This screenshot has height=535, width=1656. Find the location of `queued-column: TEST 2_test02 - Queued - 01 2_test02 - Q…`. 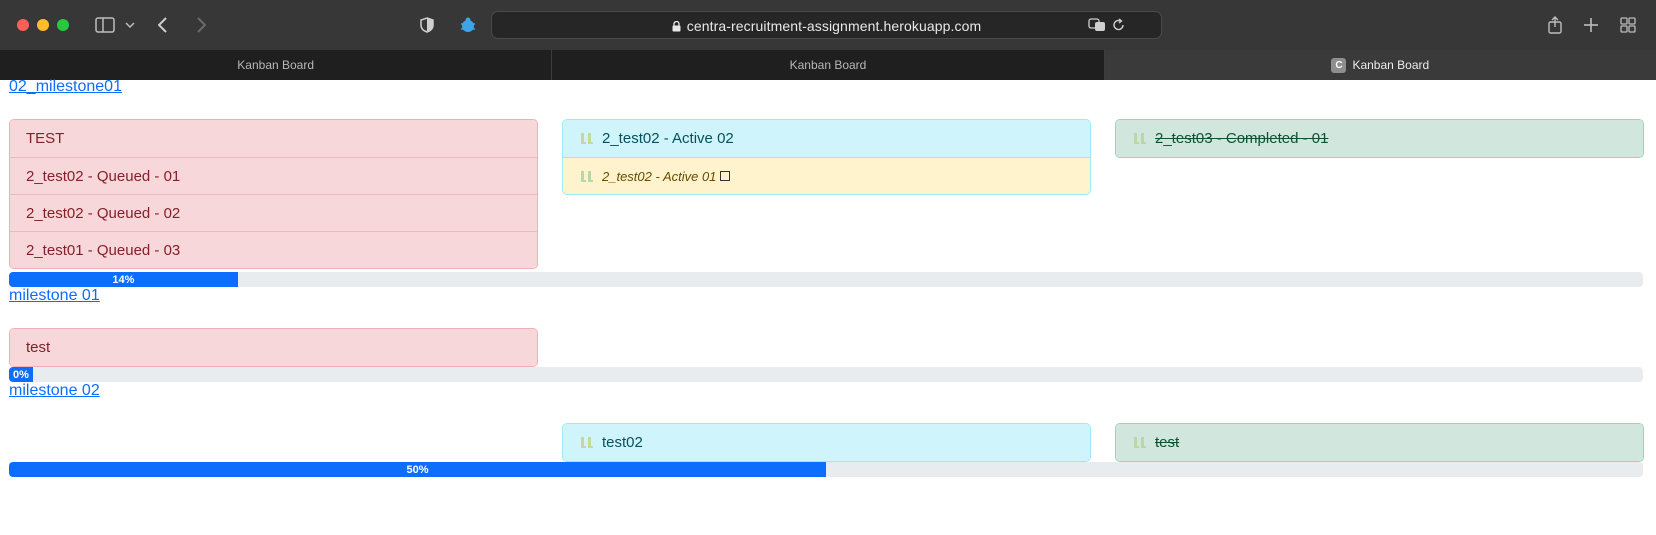

queued-column: TEST 2_test02 - Queued - 01 2_test02 - Q… is located at coordinates (273, 194).